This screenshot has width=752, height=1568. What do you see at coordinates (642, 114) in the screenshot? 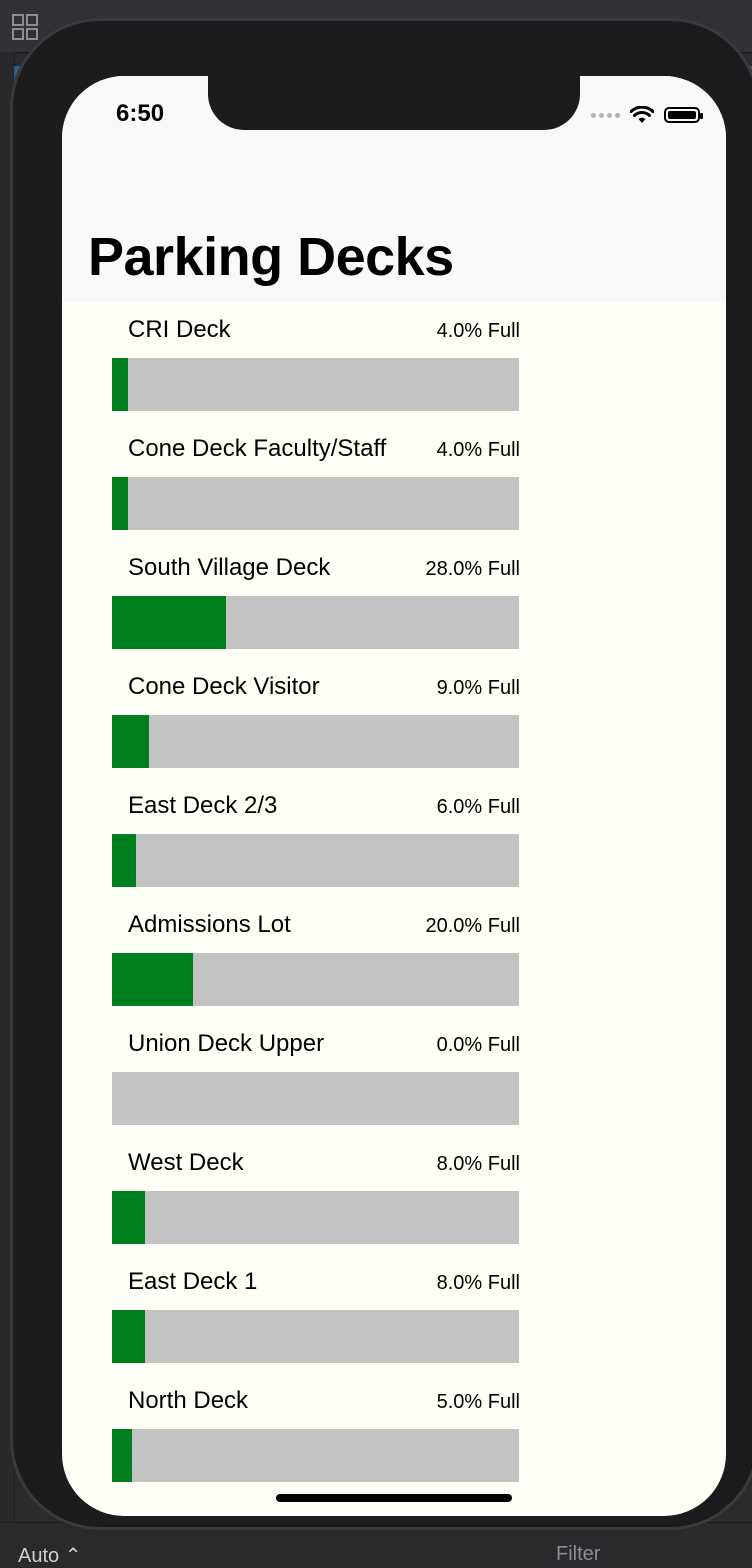
I see `wifi-icon` at bounding box center [642, 114].